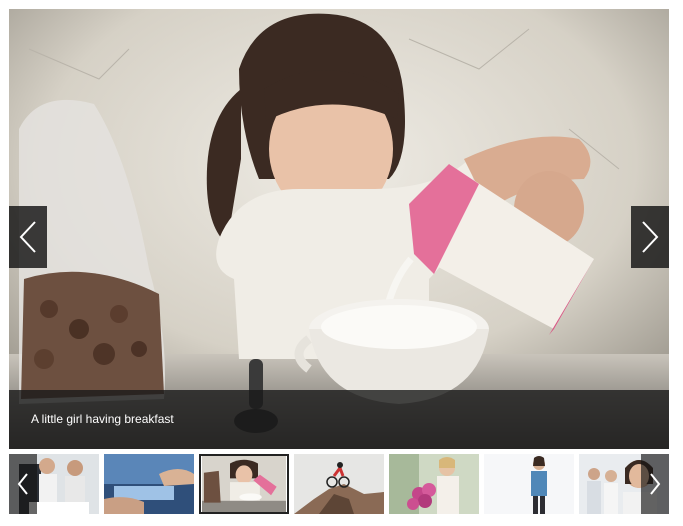 The image size is (683, 526). Describe the element at coordinates (149, 484) in the screenshot. I see `thumbnail-laptop-typing` at that location.